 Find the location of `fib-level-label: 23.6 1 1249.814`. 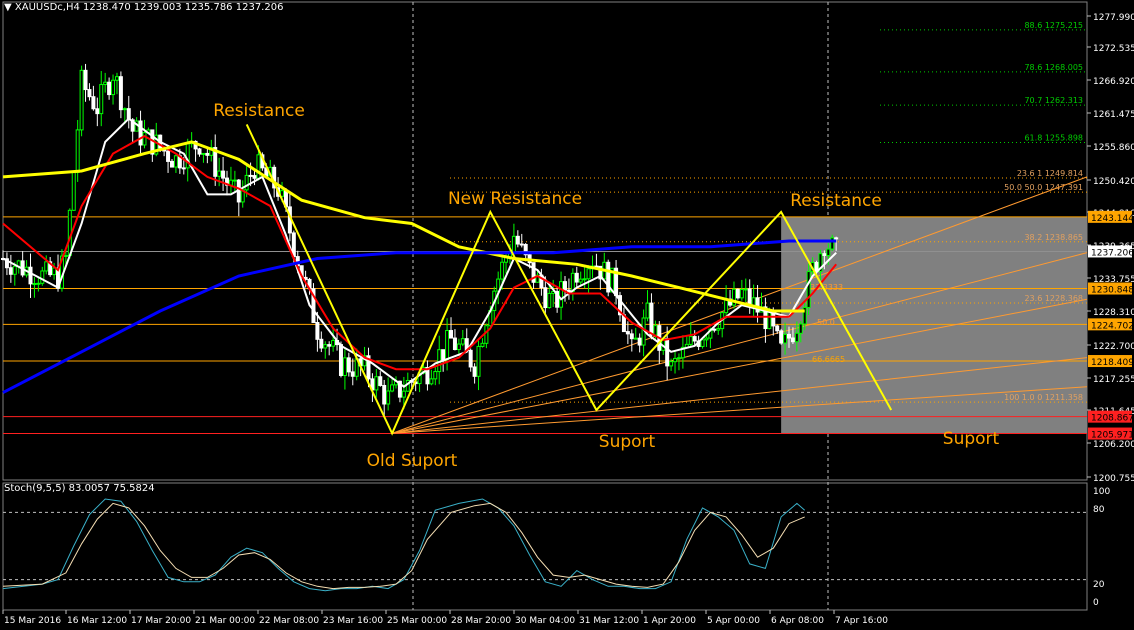

fib-level-label: 23.6 1 1249.814 is located at coordinates (1050, 173).